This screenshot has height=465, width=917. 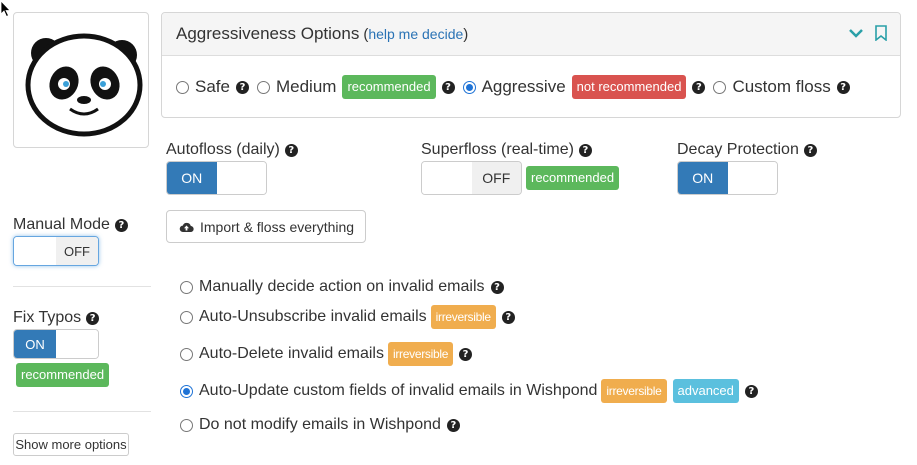 I want to click on superfloss-label: Superfloss (real-time), so click(x=497, y=149).